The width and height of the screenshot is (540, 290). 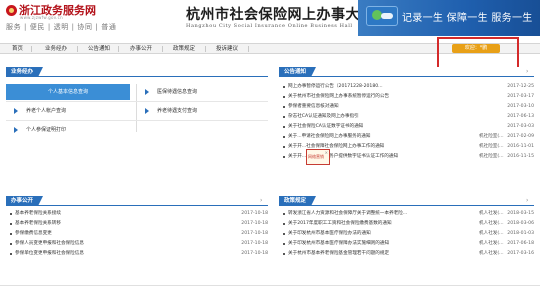 What do you see at coordinates (408, 87) in the screenshot?
I see `list-item: 网上办事暂停运行公告（20171228-20180... 2017-12-25` at bounding box center [408, 87].